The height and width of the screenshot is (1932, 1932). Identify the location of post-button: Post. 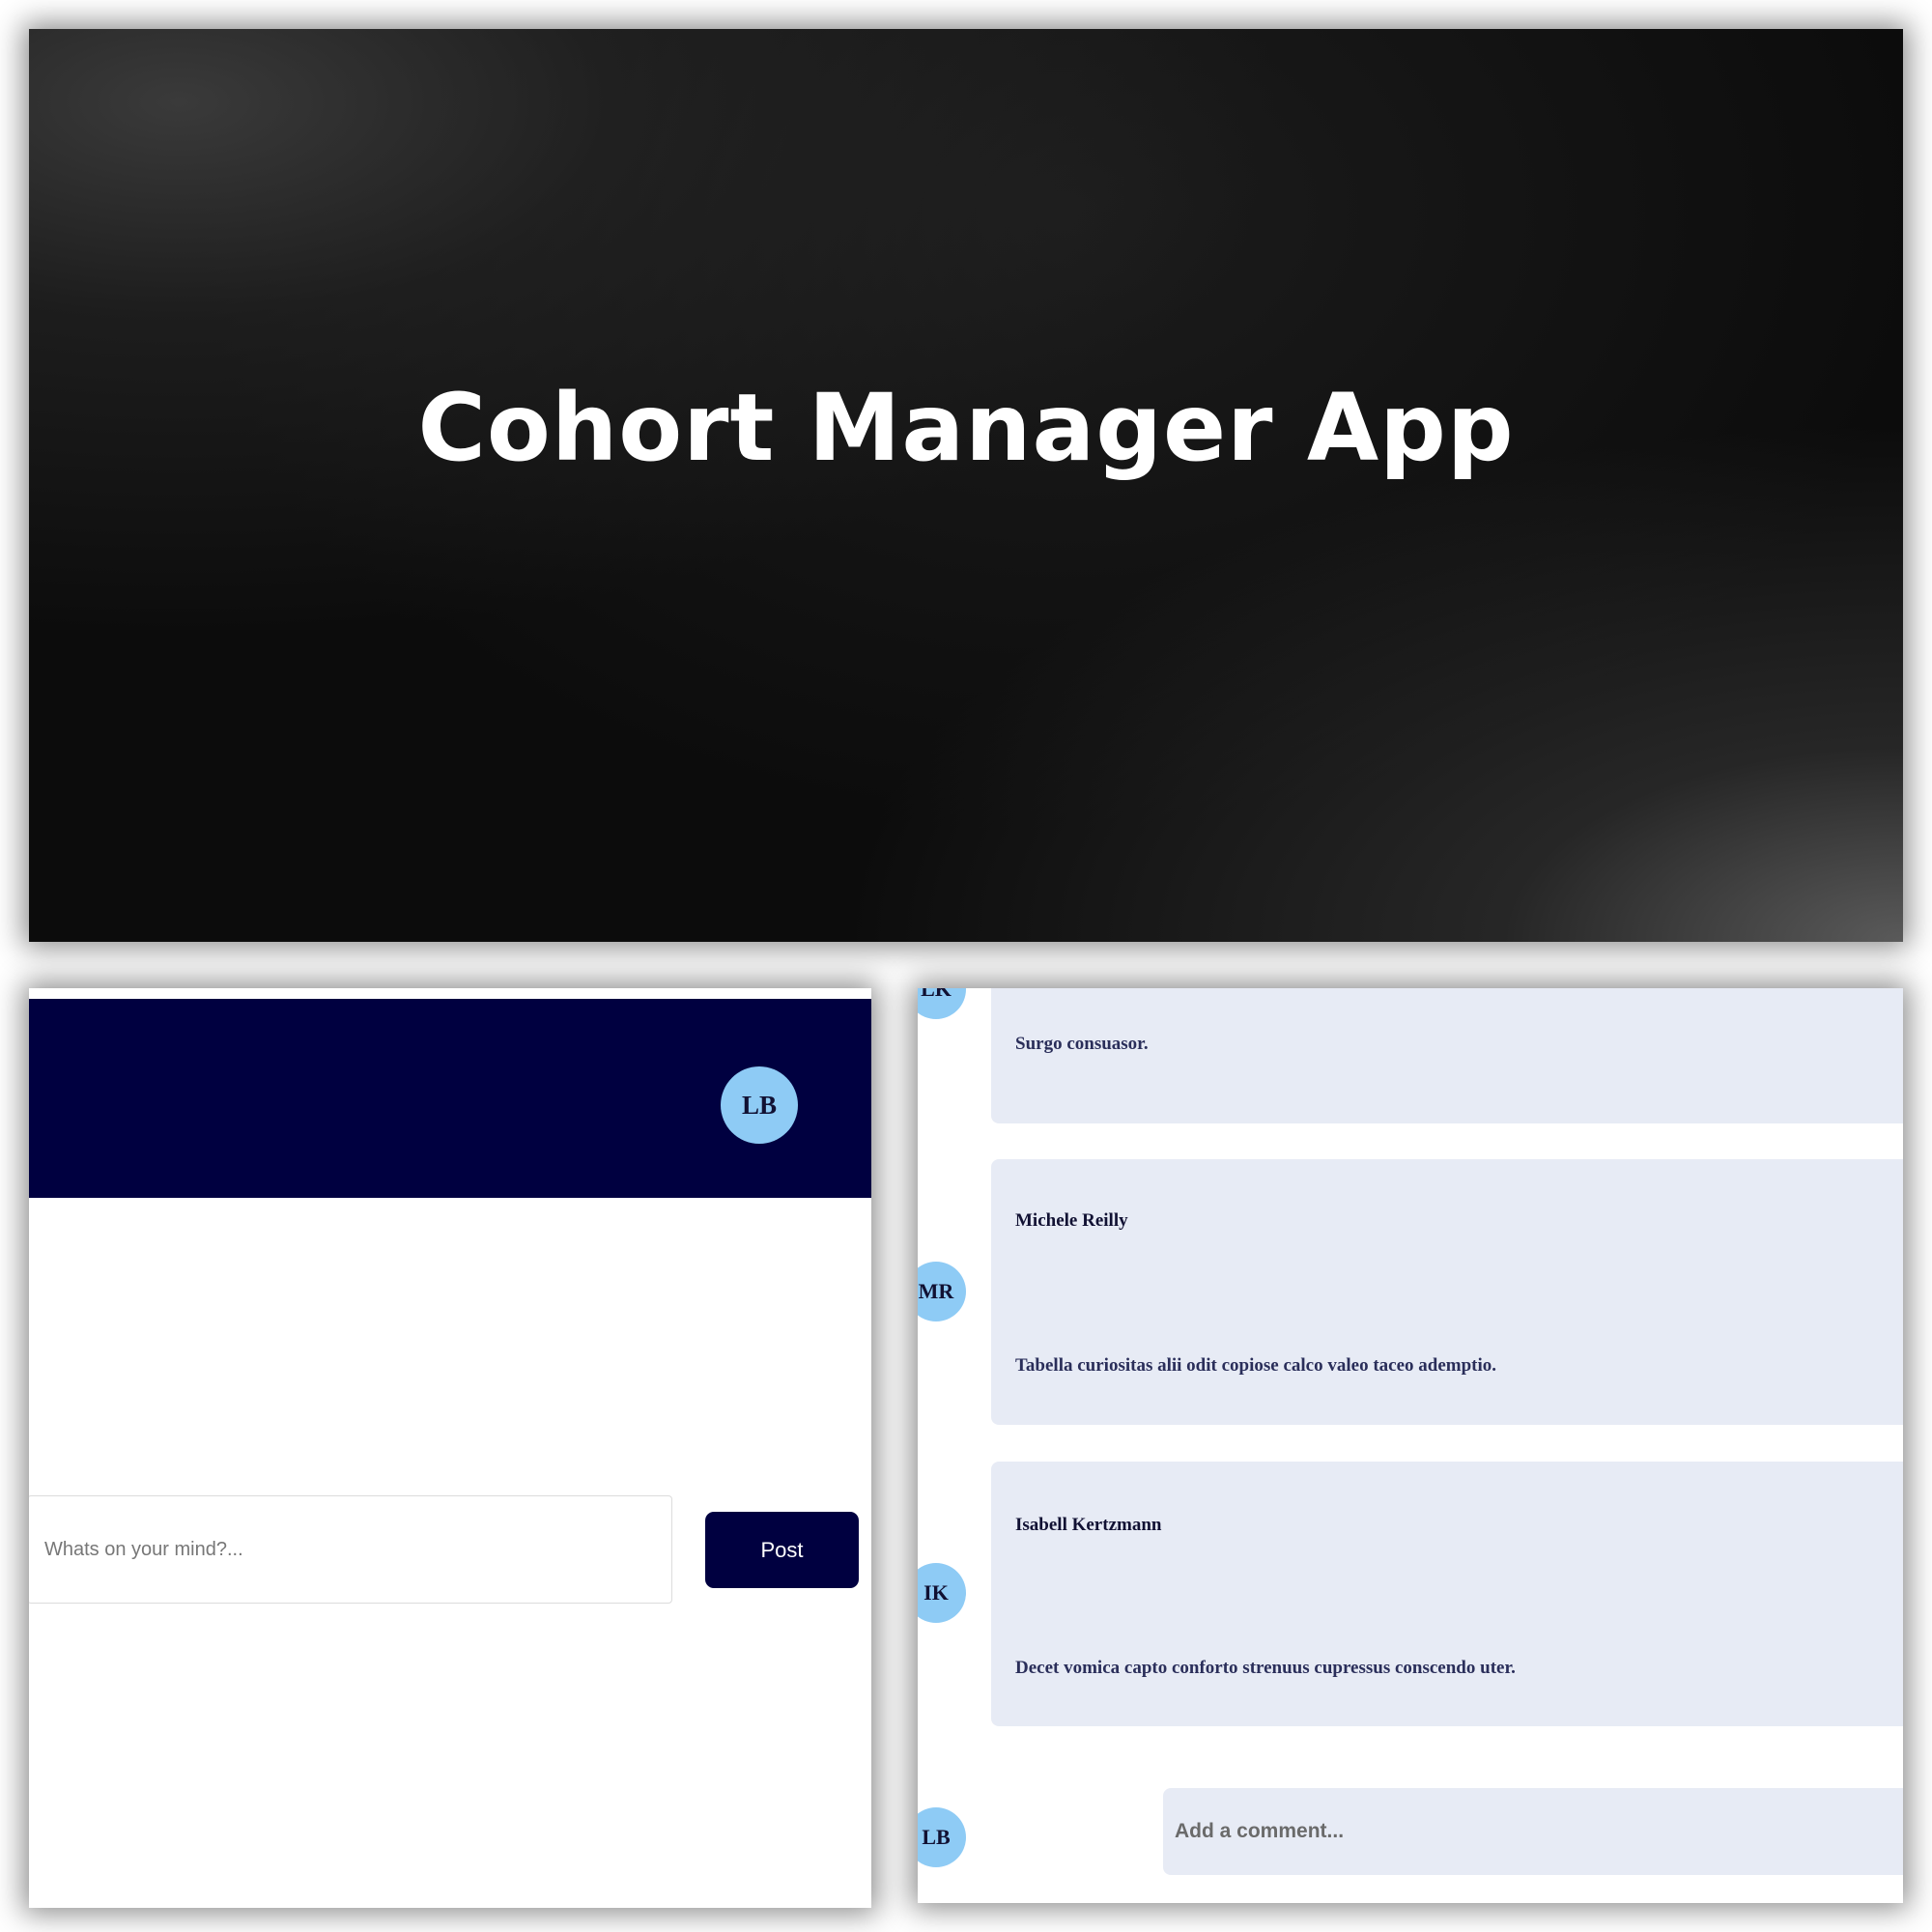
(782, 1550).